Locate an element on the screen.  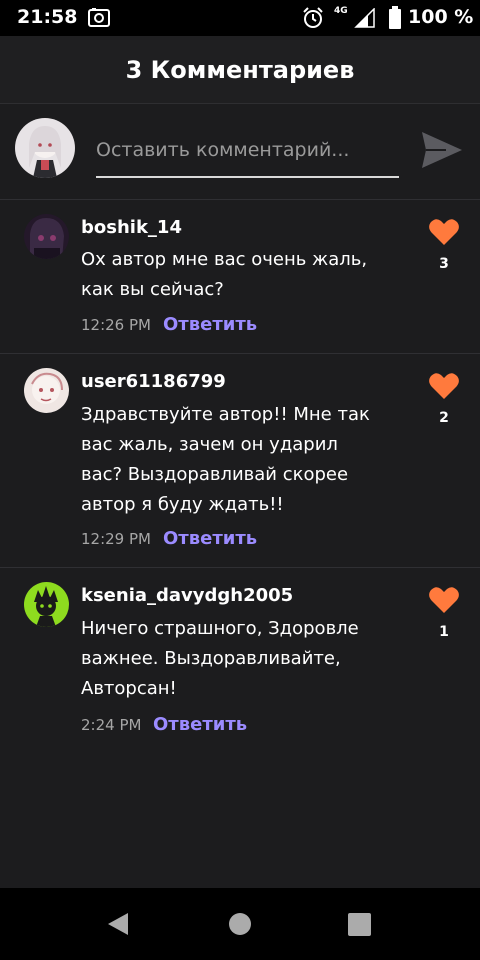
recents-square-icon is located at coordinates (359, 924).